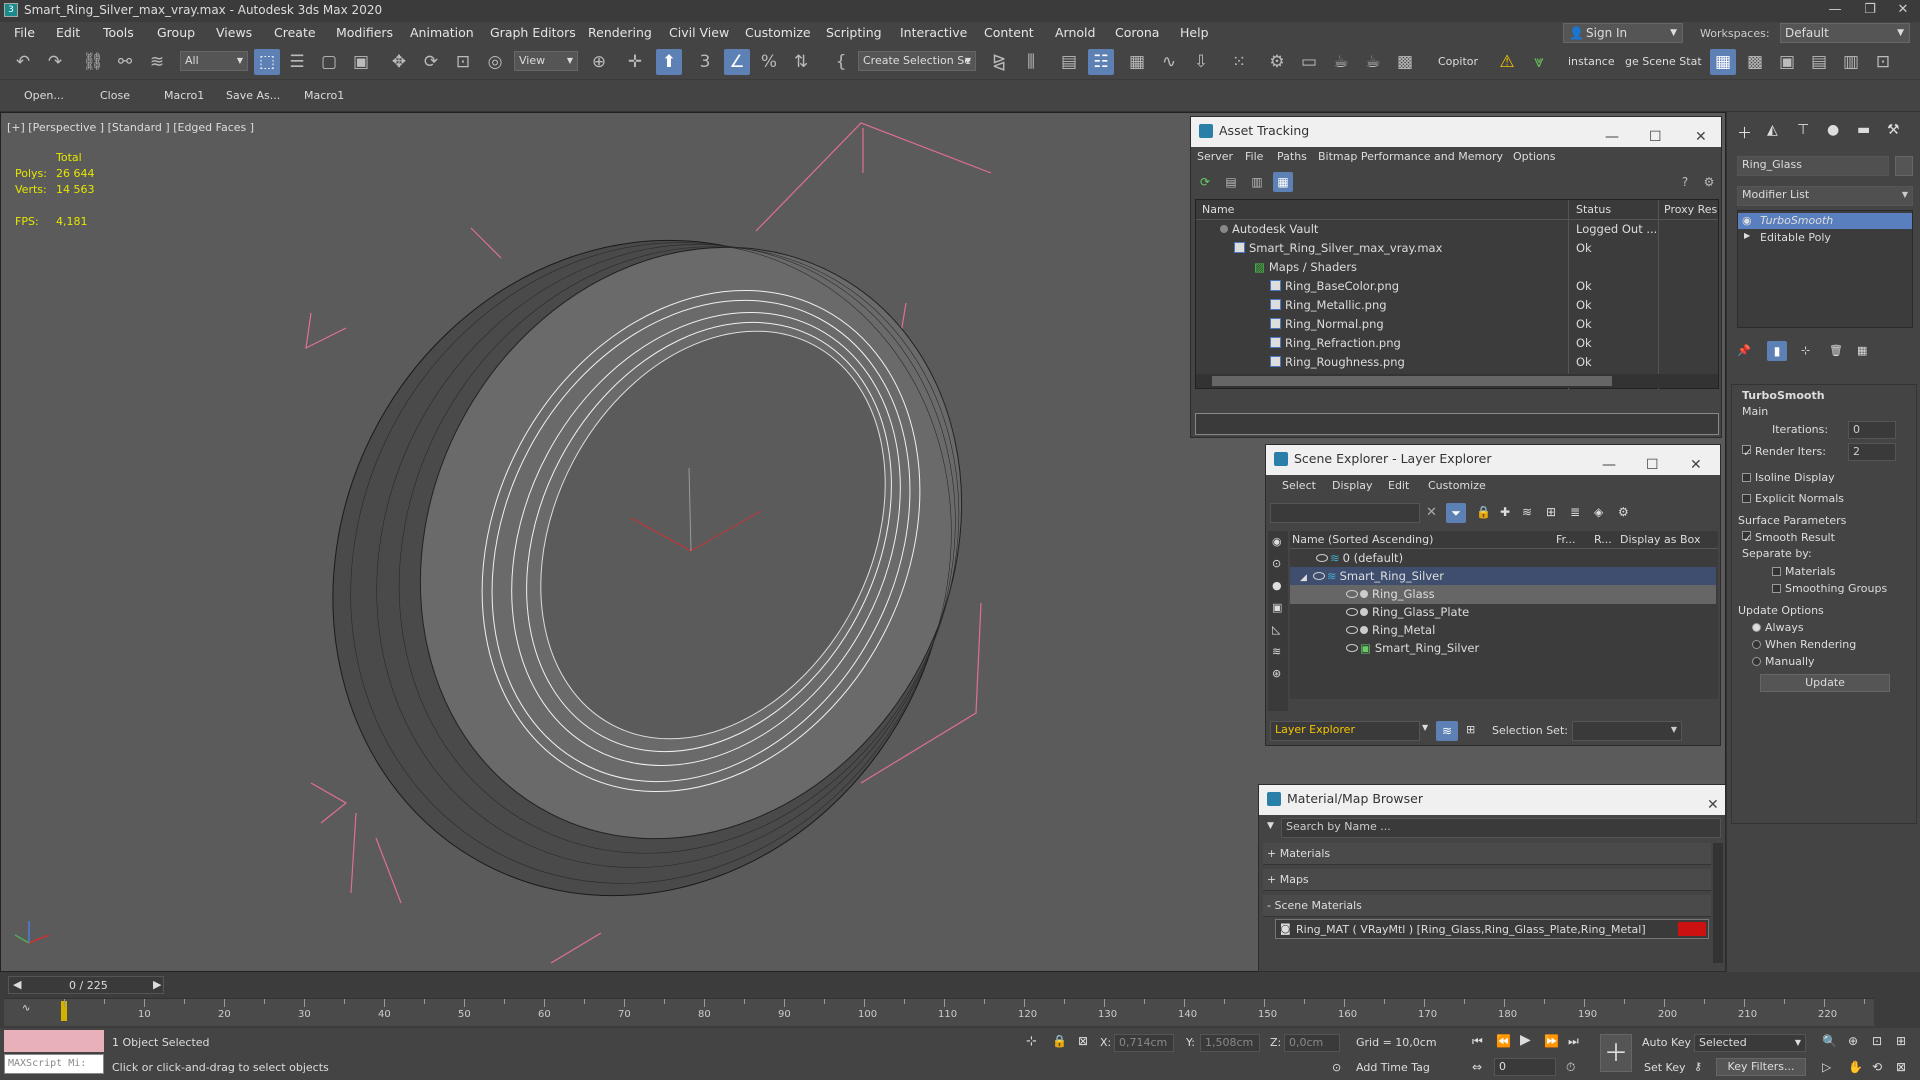 This screenshot has width=1920, height=1080. What do you see at coordinates (1863, 130) in the screenshot?
I see `display-tab-icon: ▬` at bounding box center [1863, 130].